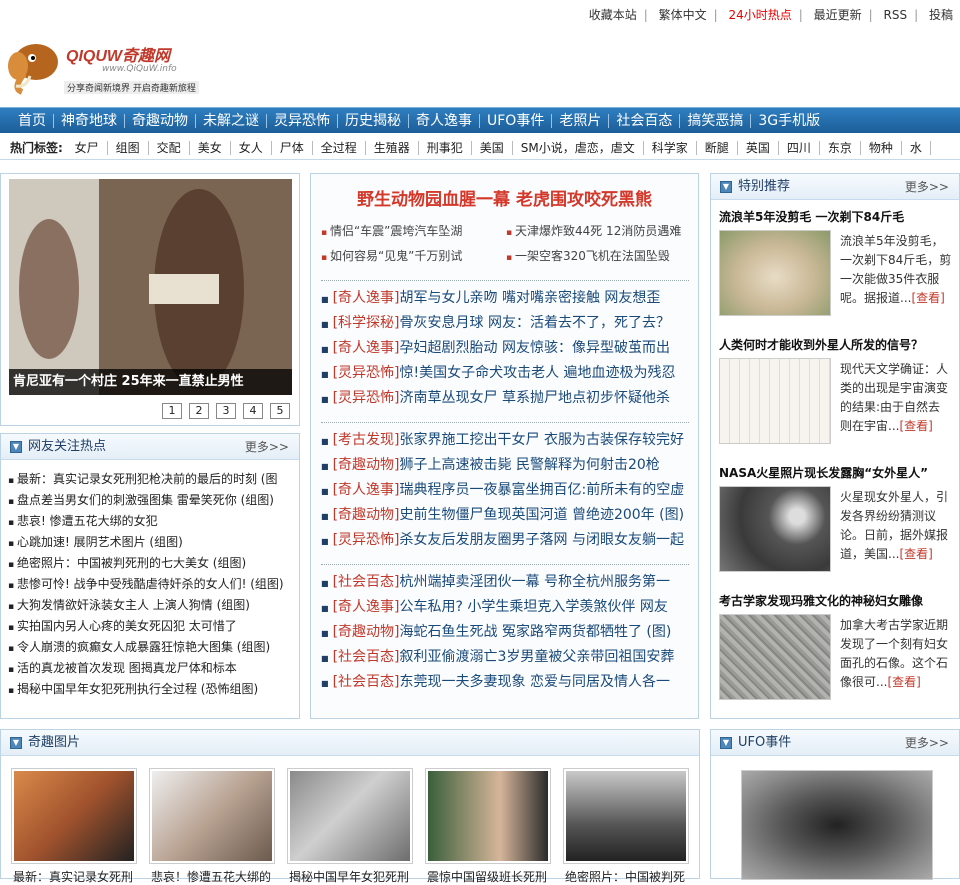  What do you see at coordinates (593, 230) in the screenshot?
I see `sub-headline-link: 天津爆炸致44死 12消防员遇难` at bounding box center [593, 230].